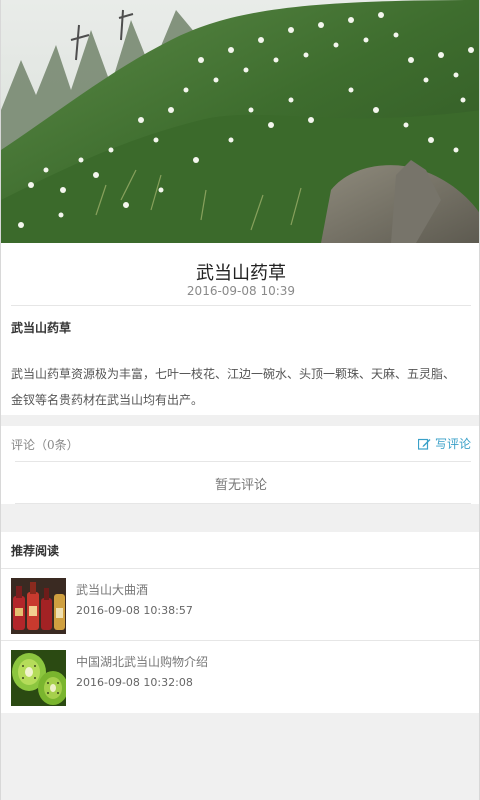 This screenshot has height=800, width=480. What do you see at coordinates (38, 606) in the screenshot?
I see `liquor-thumbnail` at bounding box center [38, 606].